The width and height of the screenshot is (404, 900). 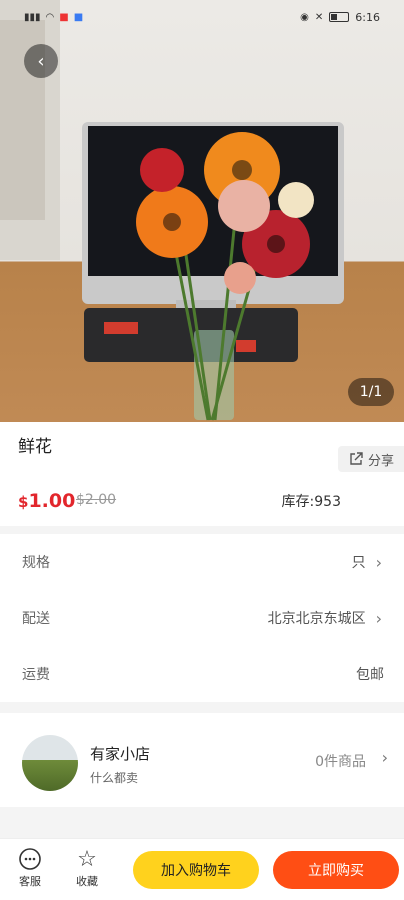 I want to click on spec-row: 规格 只 ›, so click(x=202, y=562).